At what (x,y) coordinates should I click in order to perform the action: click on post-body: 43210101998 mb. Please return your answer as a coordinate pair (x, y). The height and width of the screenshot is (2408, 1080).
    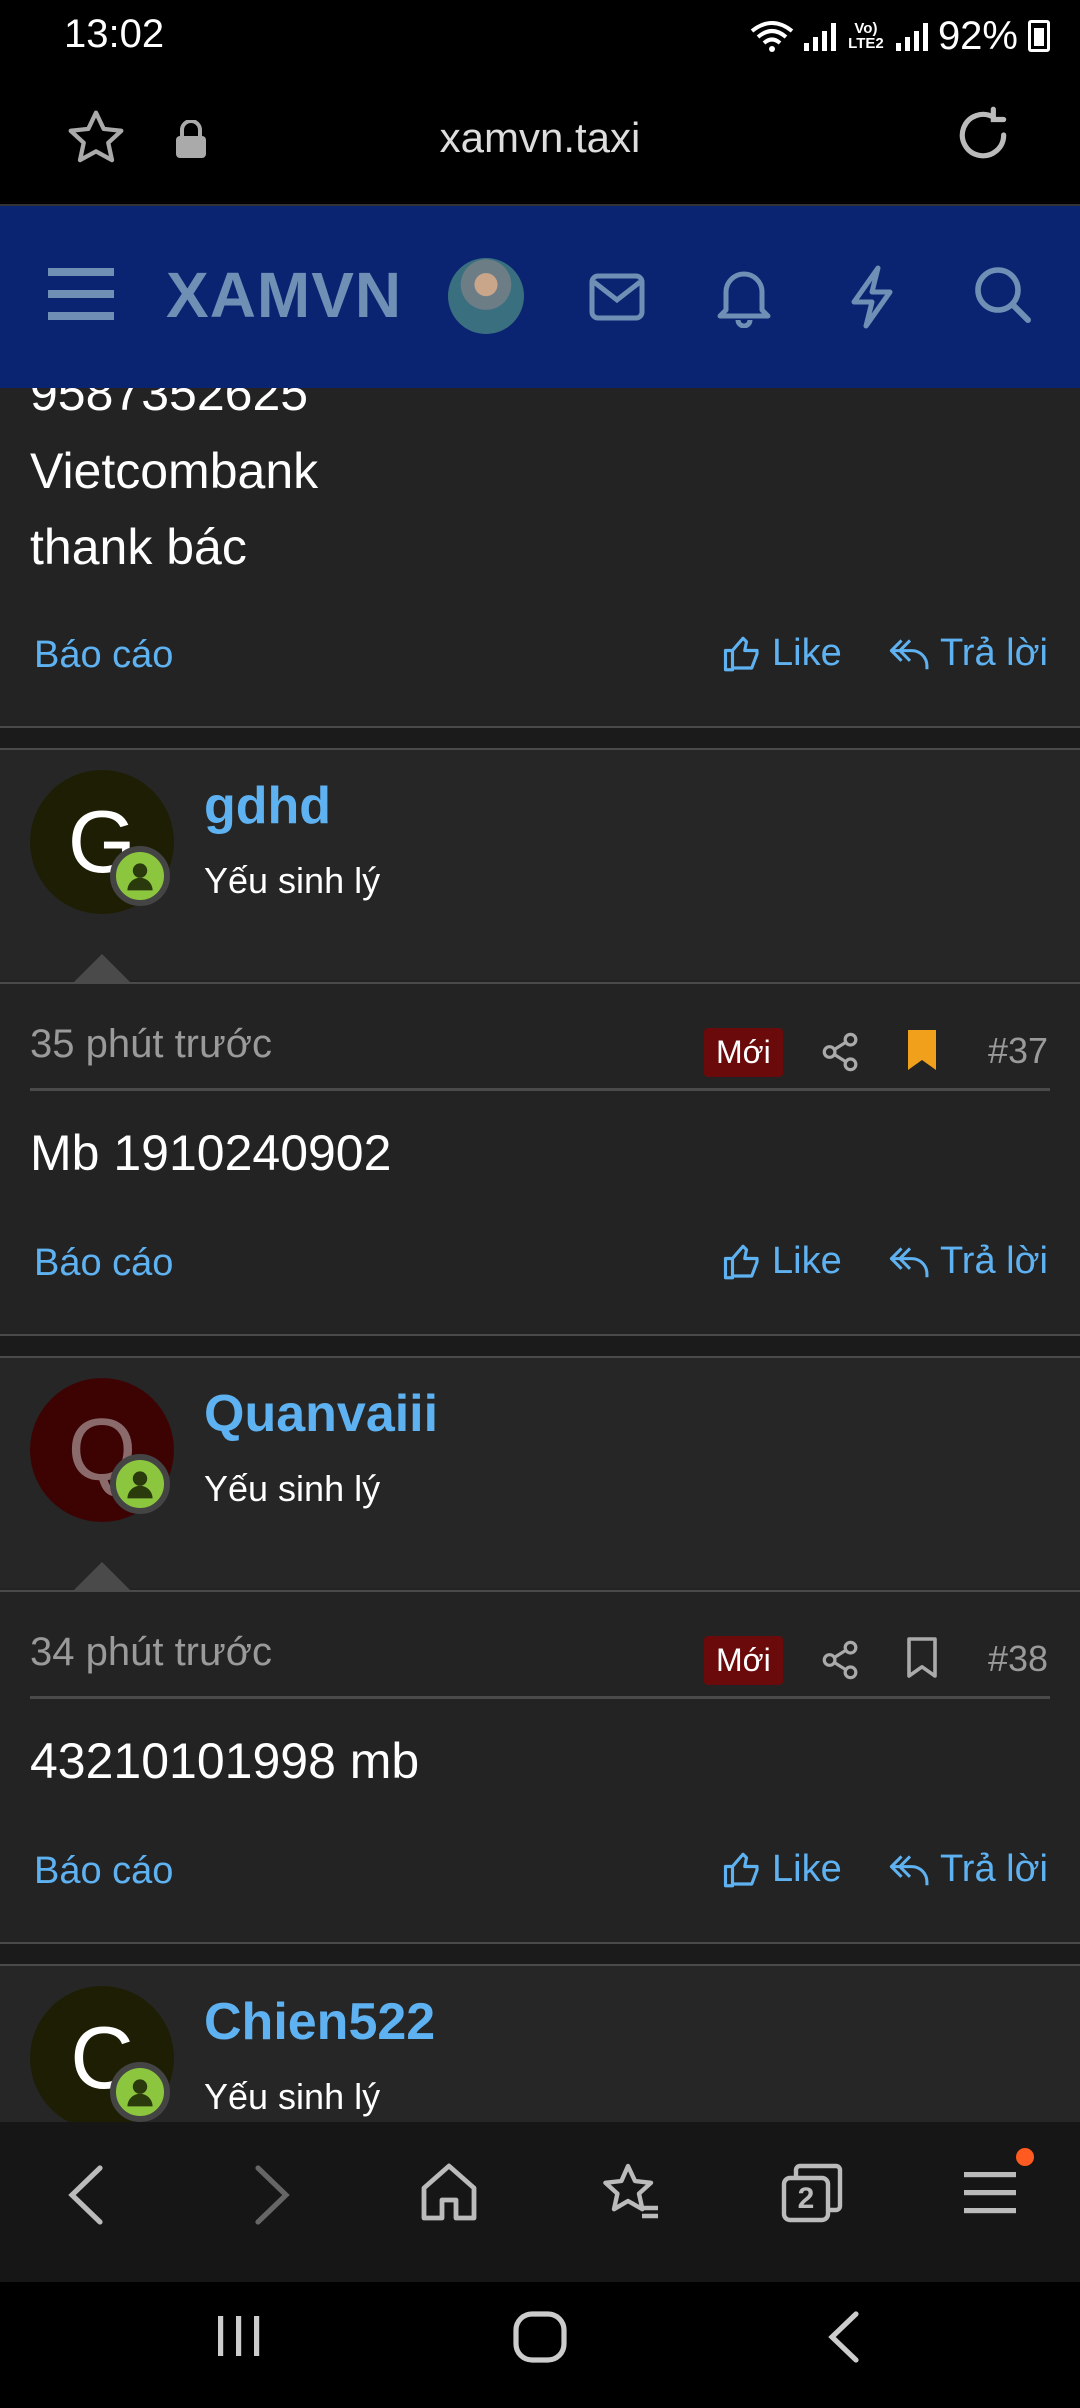
    Looking at the image, I should click on (225, 1761).